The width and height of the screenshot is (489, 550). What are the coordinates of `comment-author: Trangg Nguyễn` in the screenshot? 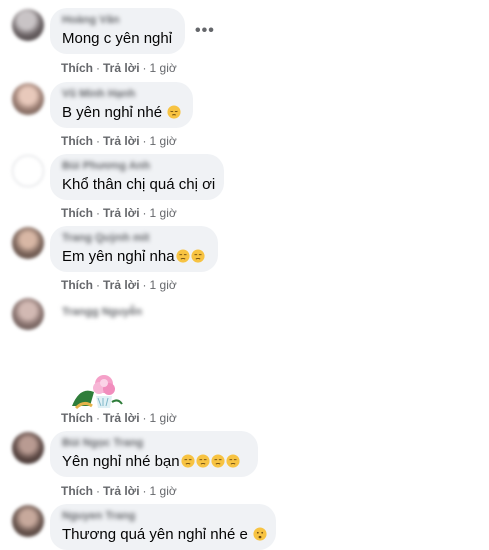 It's located at (102, 312).